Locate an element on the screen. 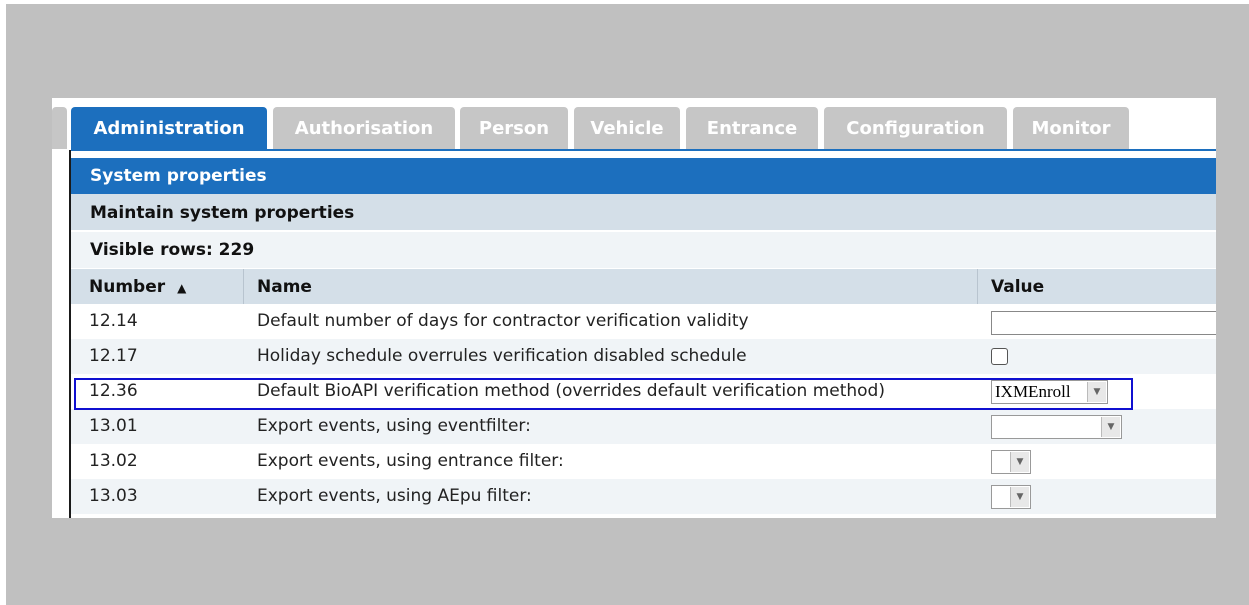  value-text-input is located at coordinates (1103, 323).